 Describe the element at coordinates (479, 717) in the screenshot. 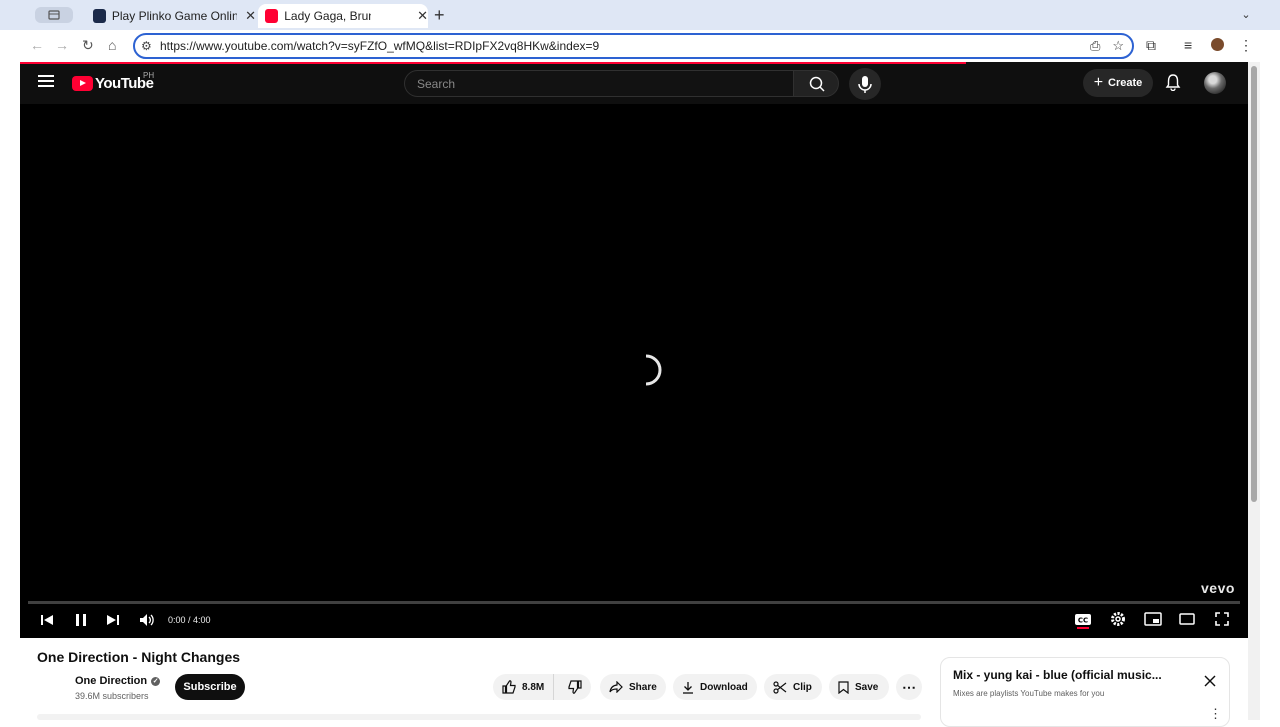

I see `description-box-edge` at that location.